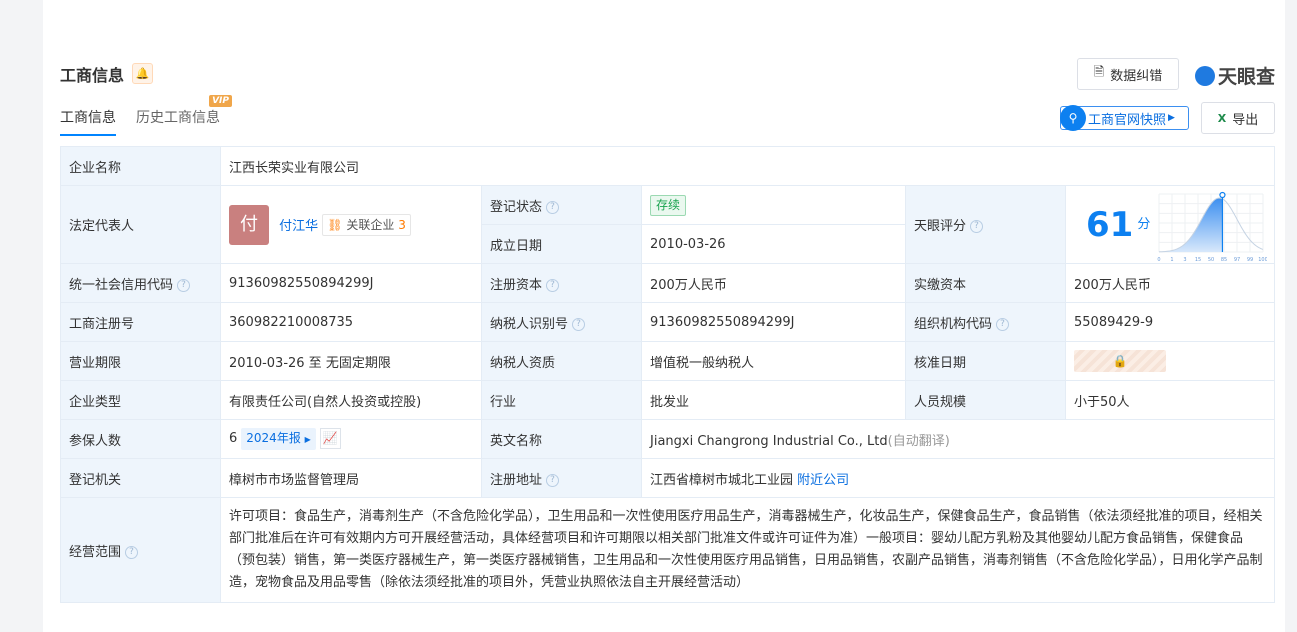 The height and width of the screenshot is (632, 1297). I want to click on score-distribution-chart: 0 1 3 15 50 85 97 99 100, so click(1212, 226).